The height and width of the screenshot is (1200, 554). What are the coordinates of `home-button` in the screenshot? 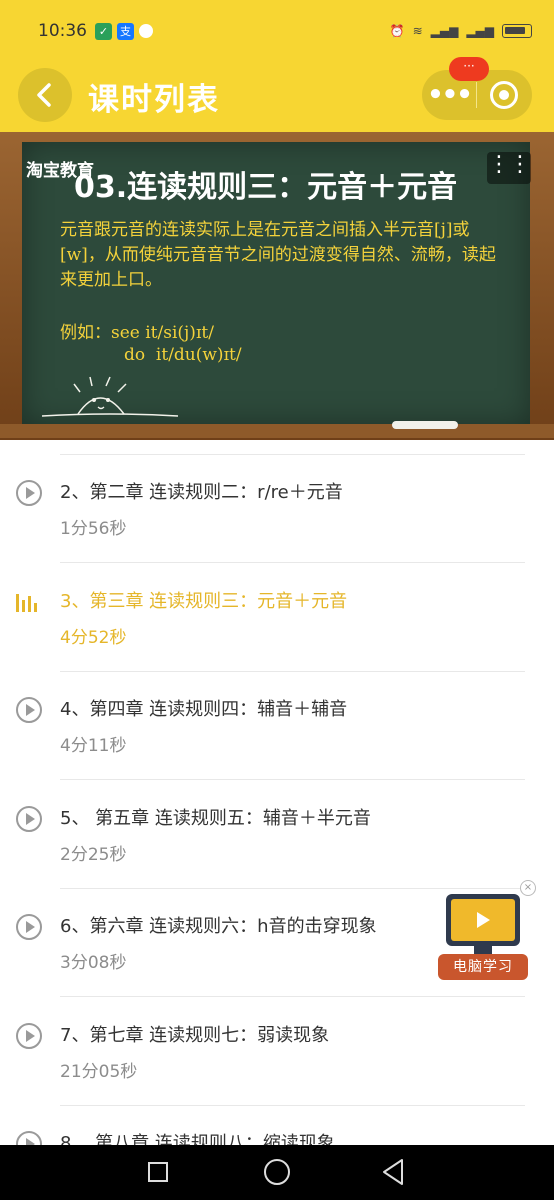 It's located at (277, 1172).